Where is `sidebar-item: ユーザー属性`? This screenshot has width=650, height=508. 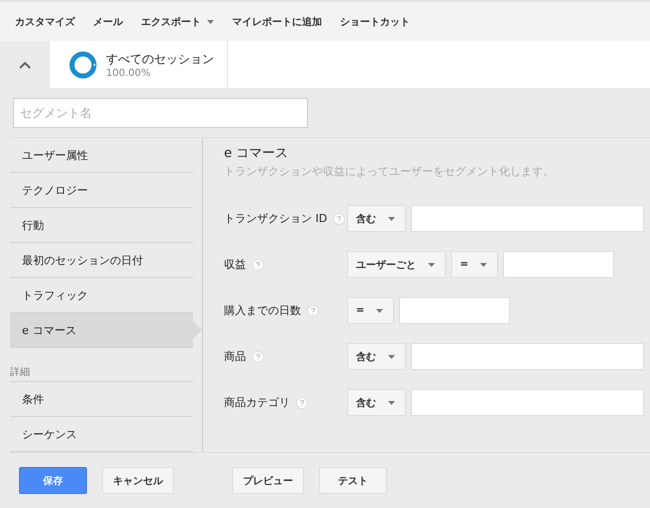
sidebar-item: ユーザー属性 is located at coordinates (101, 155).